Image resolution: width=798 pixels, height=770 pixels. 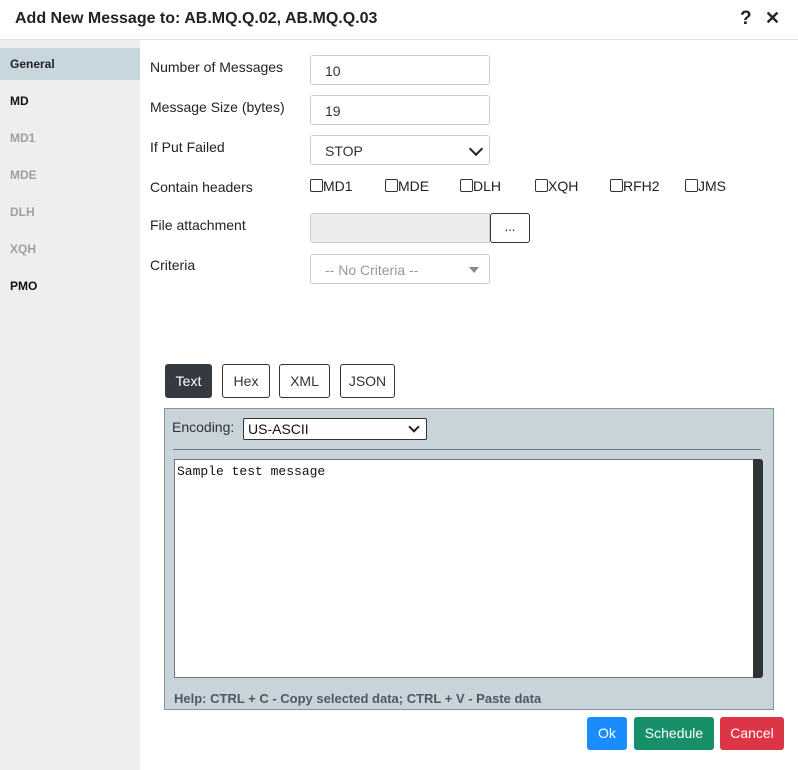 What do you see at coordinates (772, 18) in the screenshot?
I see `close-icon: ✕` at bounding box center [772, 18].